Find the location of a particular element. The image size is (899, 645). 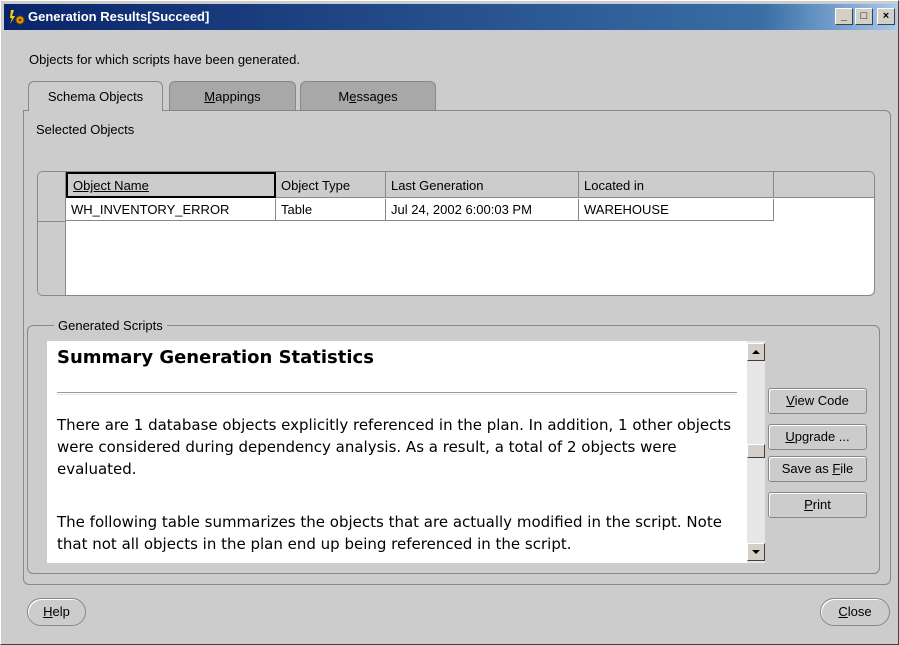

print-button: Print is located at coordinates (817, 505).